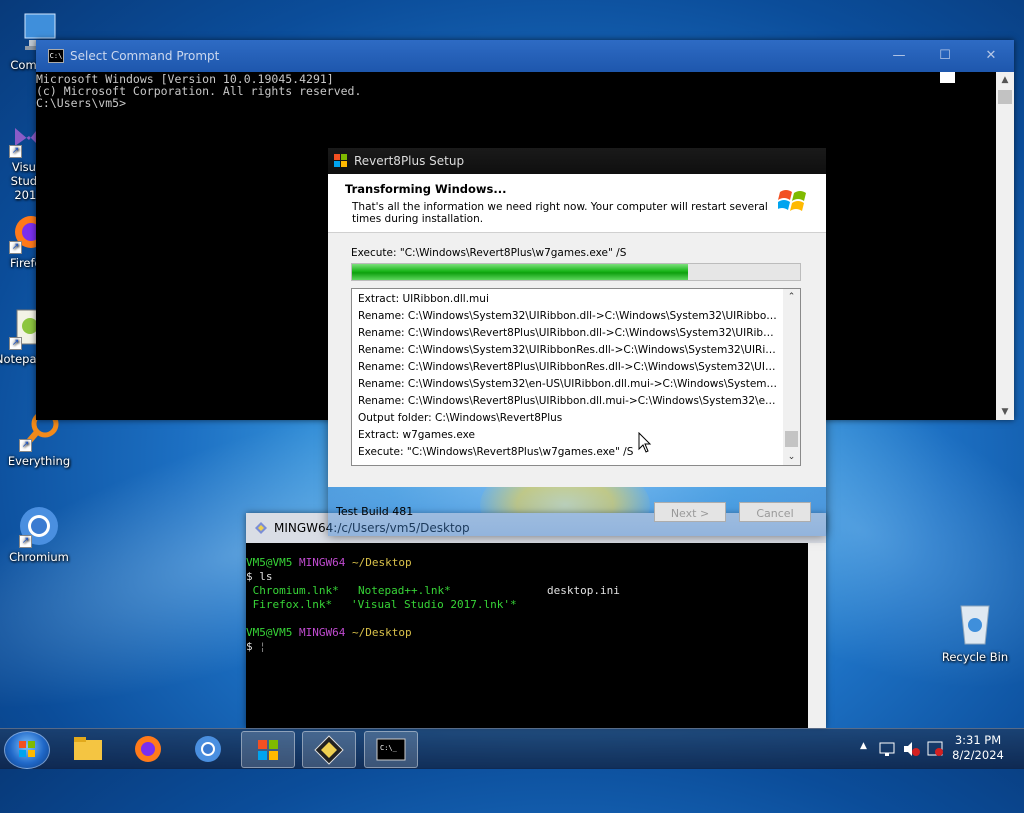 The width and height of the screenshot is (1024, 813). What do you see at coordinates (577, 511) in the screenshot?
I see `setup-footer: Test Build 481 Next > Cancel` at bounding box center [577, 511].